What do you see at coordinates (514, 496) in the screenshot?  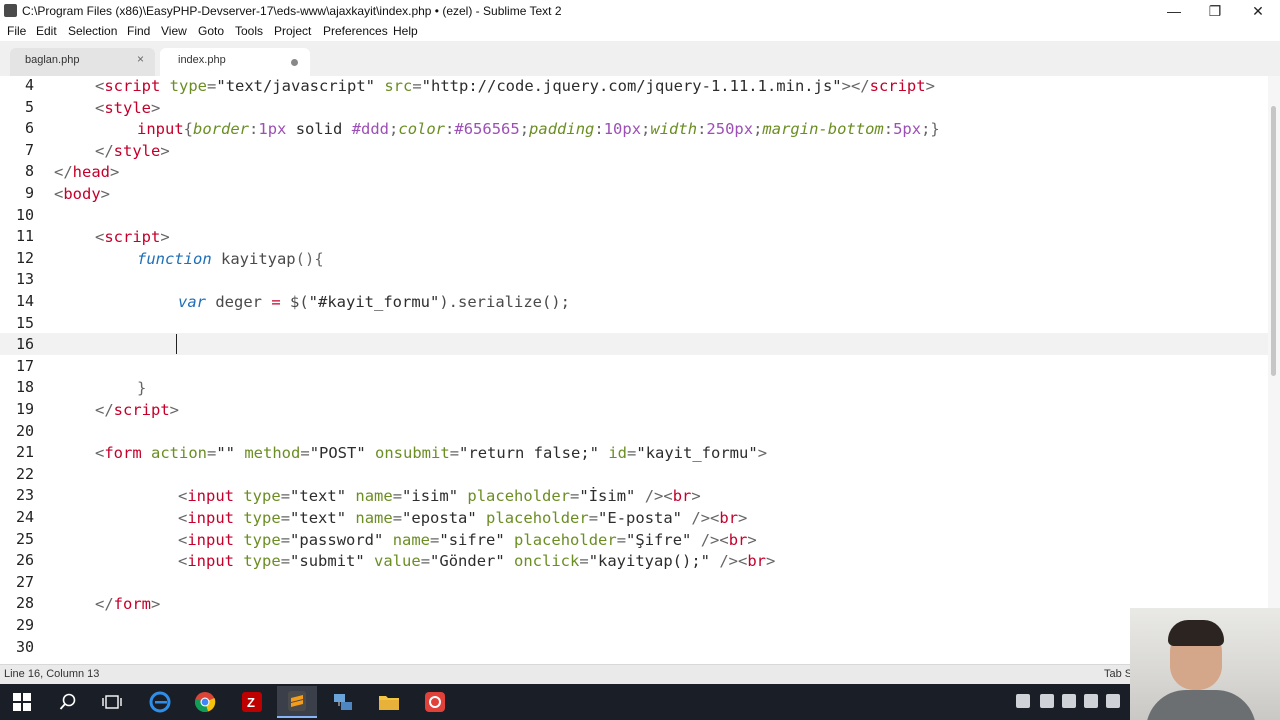 I see `tok: placeholder` at bounding box center [514, 496].